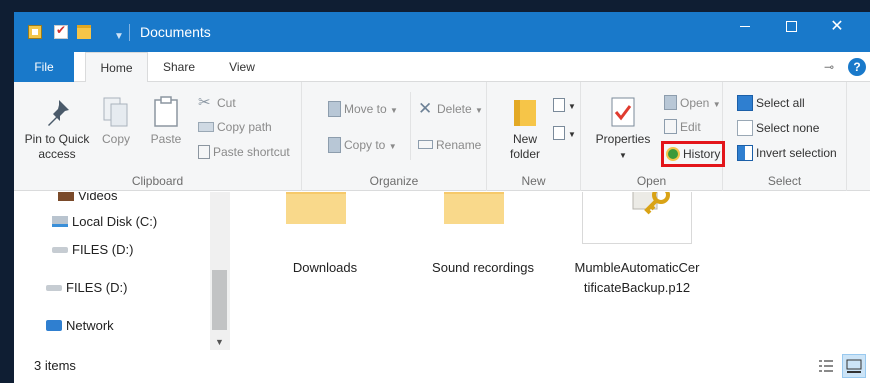 This screenshot has height=383, width=870. What do you see at coordinates (365, 145) in the screenshot?
I see `copy-to-label: Copy to` at bounding box center [365, 145].